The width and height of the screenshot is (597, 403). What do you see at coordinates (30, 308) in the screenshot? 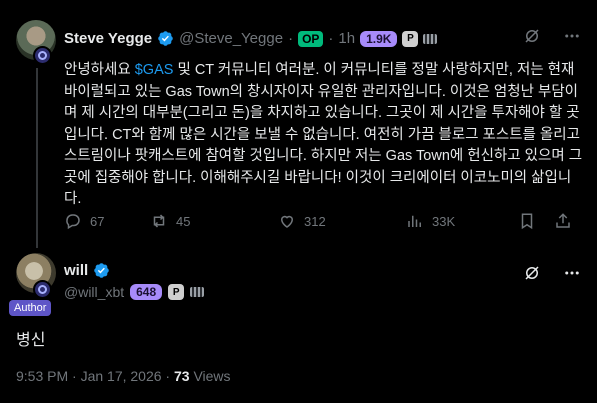
I see `author-tag: Author` at bounding box center [30, 308].